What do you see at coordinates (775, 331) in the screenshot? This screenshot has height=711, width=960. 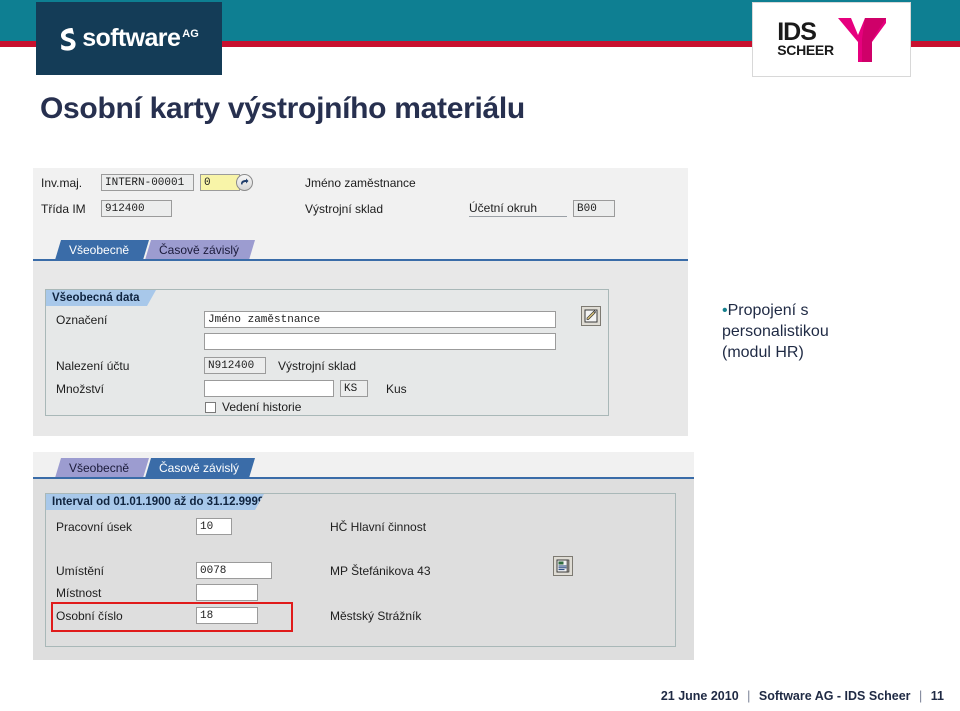 I see `note-text-2: personalistikou` at bounding box center [775, 331].